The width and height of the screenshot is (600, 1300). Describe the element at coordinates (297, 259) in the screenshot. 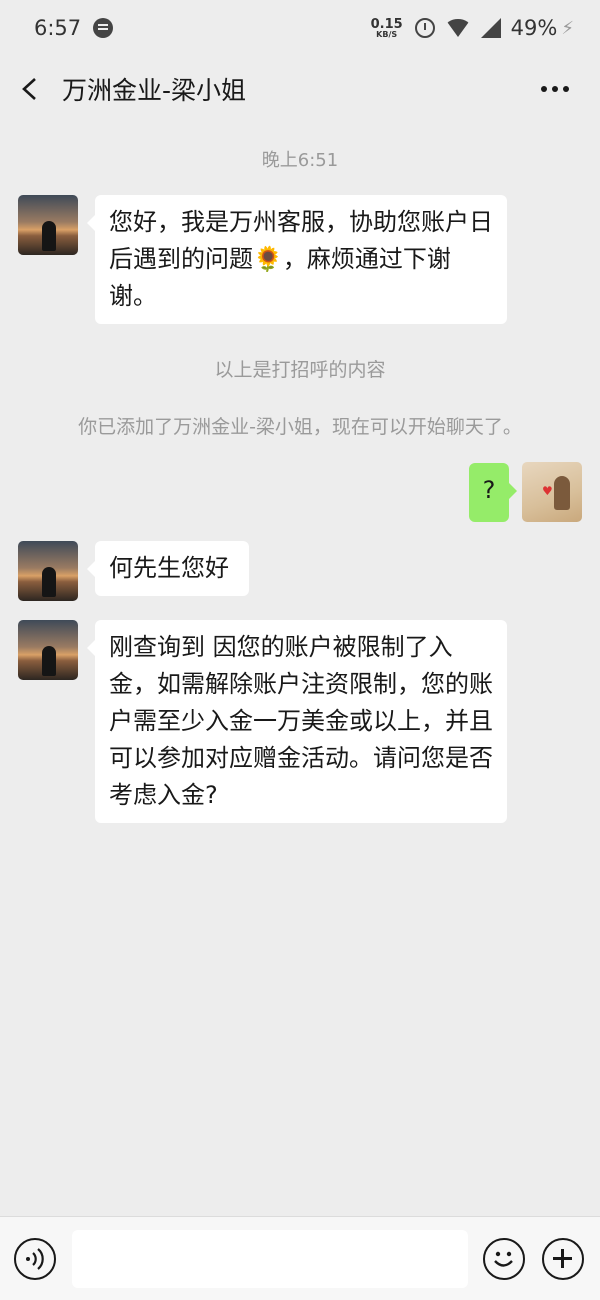

I see `message-bubble-greeting: 您好，我是万州客服，协助您账户日后遇到的问题🌻，麻烦通过下谢谢。` at that location.